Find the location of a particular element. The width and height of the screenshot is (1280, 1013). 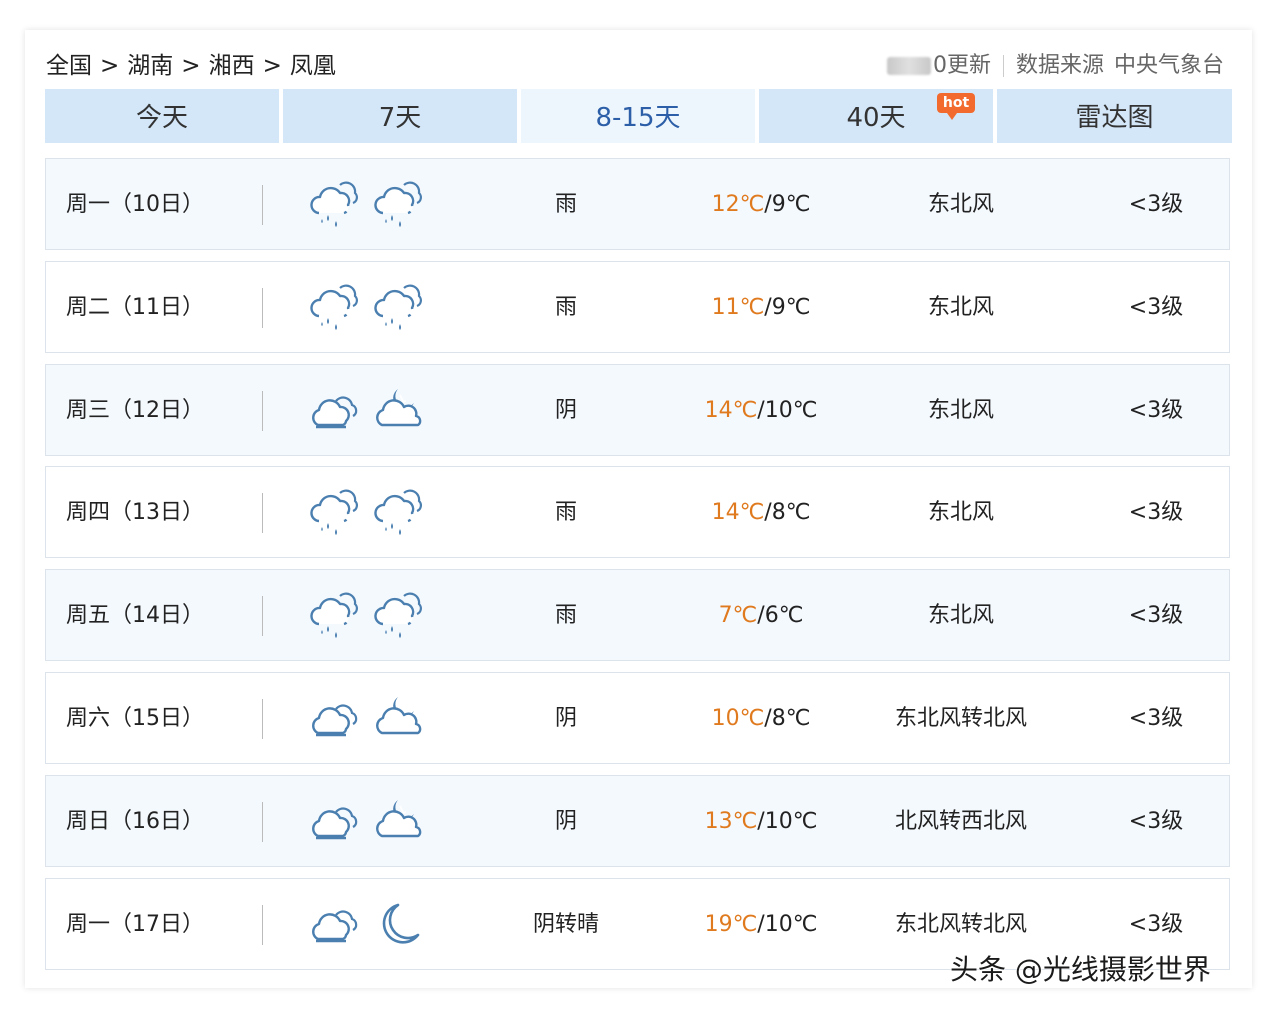

high-temp: 11℃ is located at coordinates (738, 307).